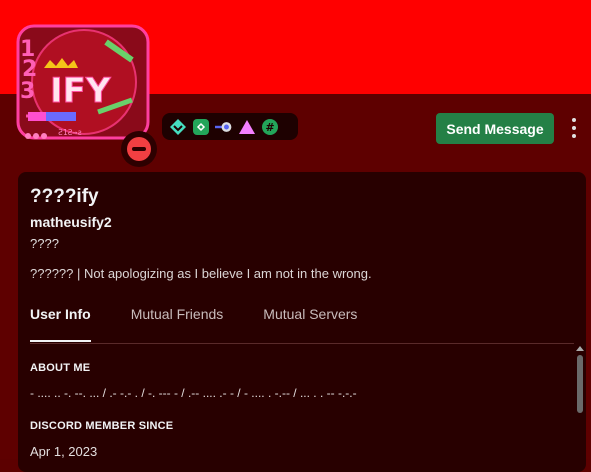 Image resolution: width=591 pixels, height=472 pixels. I want to click on tab-mutual-friends: Mutual Friends, so click(177, 323).